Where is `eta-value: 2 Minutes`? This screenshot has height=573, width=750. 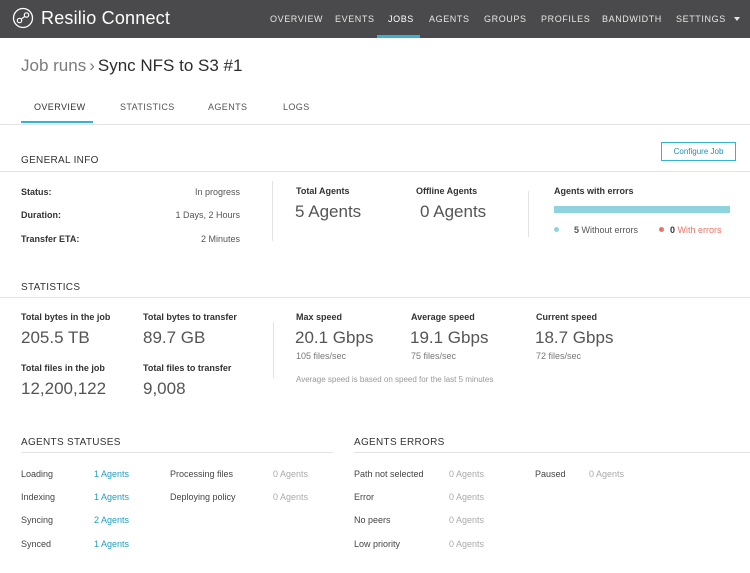 eta-value: 2 Minutes is located at coordinates (220, 239).